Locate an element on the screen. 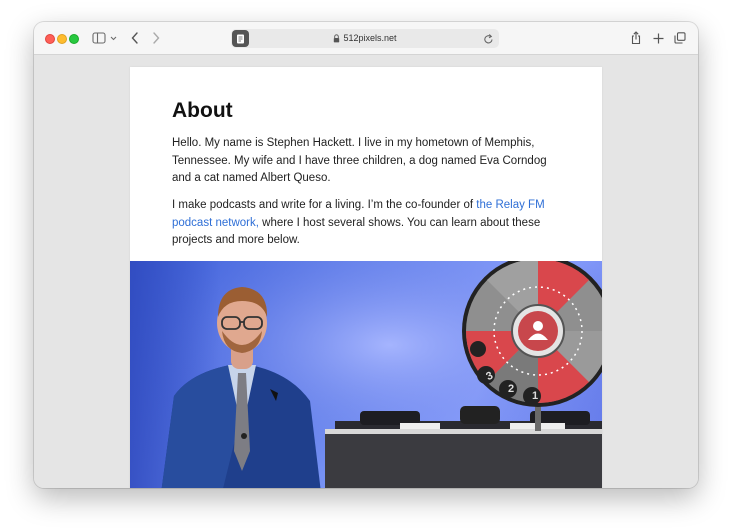 The image size is (732, 532). address-bar: 512pixels.net is located at coordinates (365, 38).